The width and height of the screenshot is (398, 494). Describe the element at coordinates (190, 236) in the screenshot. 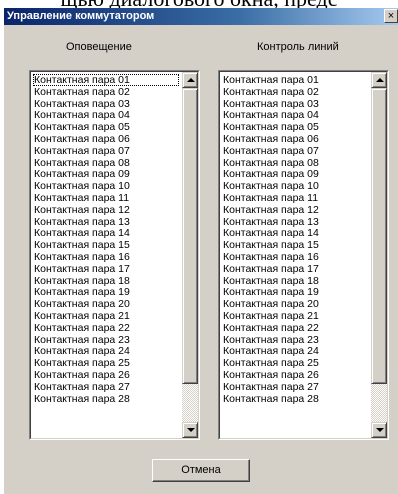

I see `notify-scroll-thumb` at that location.